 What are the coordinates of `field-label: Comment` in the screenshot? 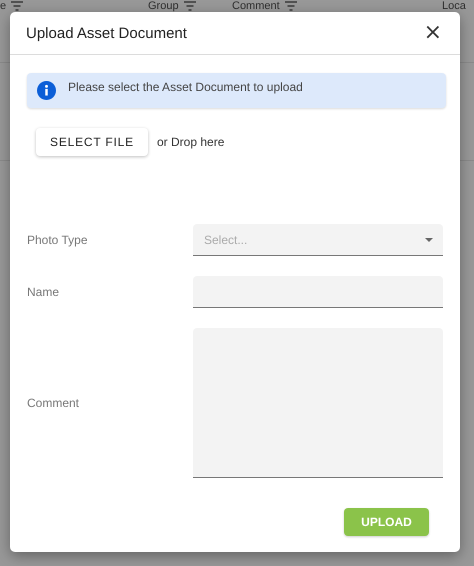 It's located at (53, 403).